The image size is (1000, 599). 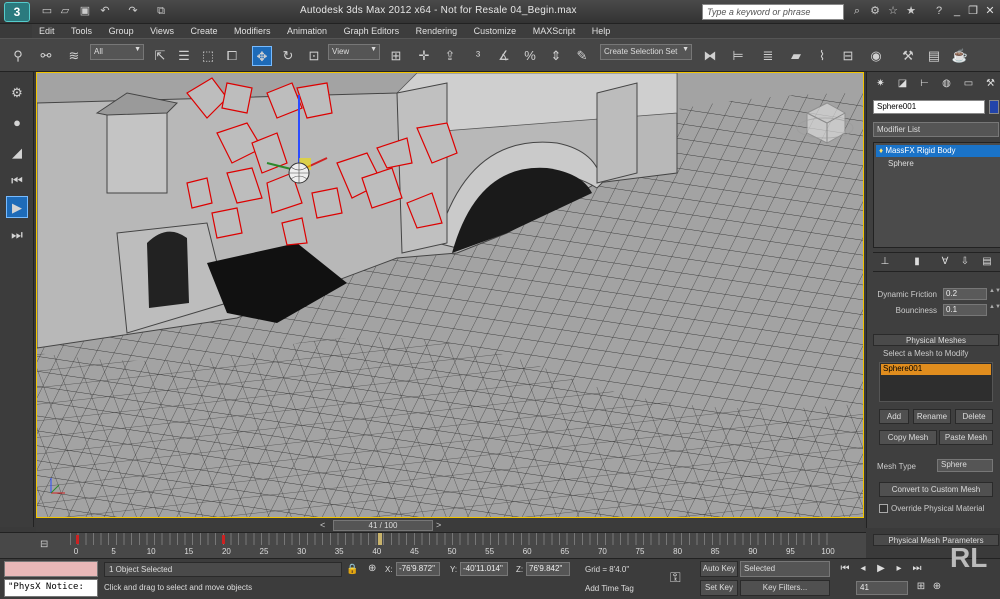 I want to click on make-unique-icon: ∀, so click(x=945, y=263).